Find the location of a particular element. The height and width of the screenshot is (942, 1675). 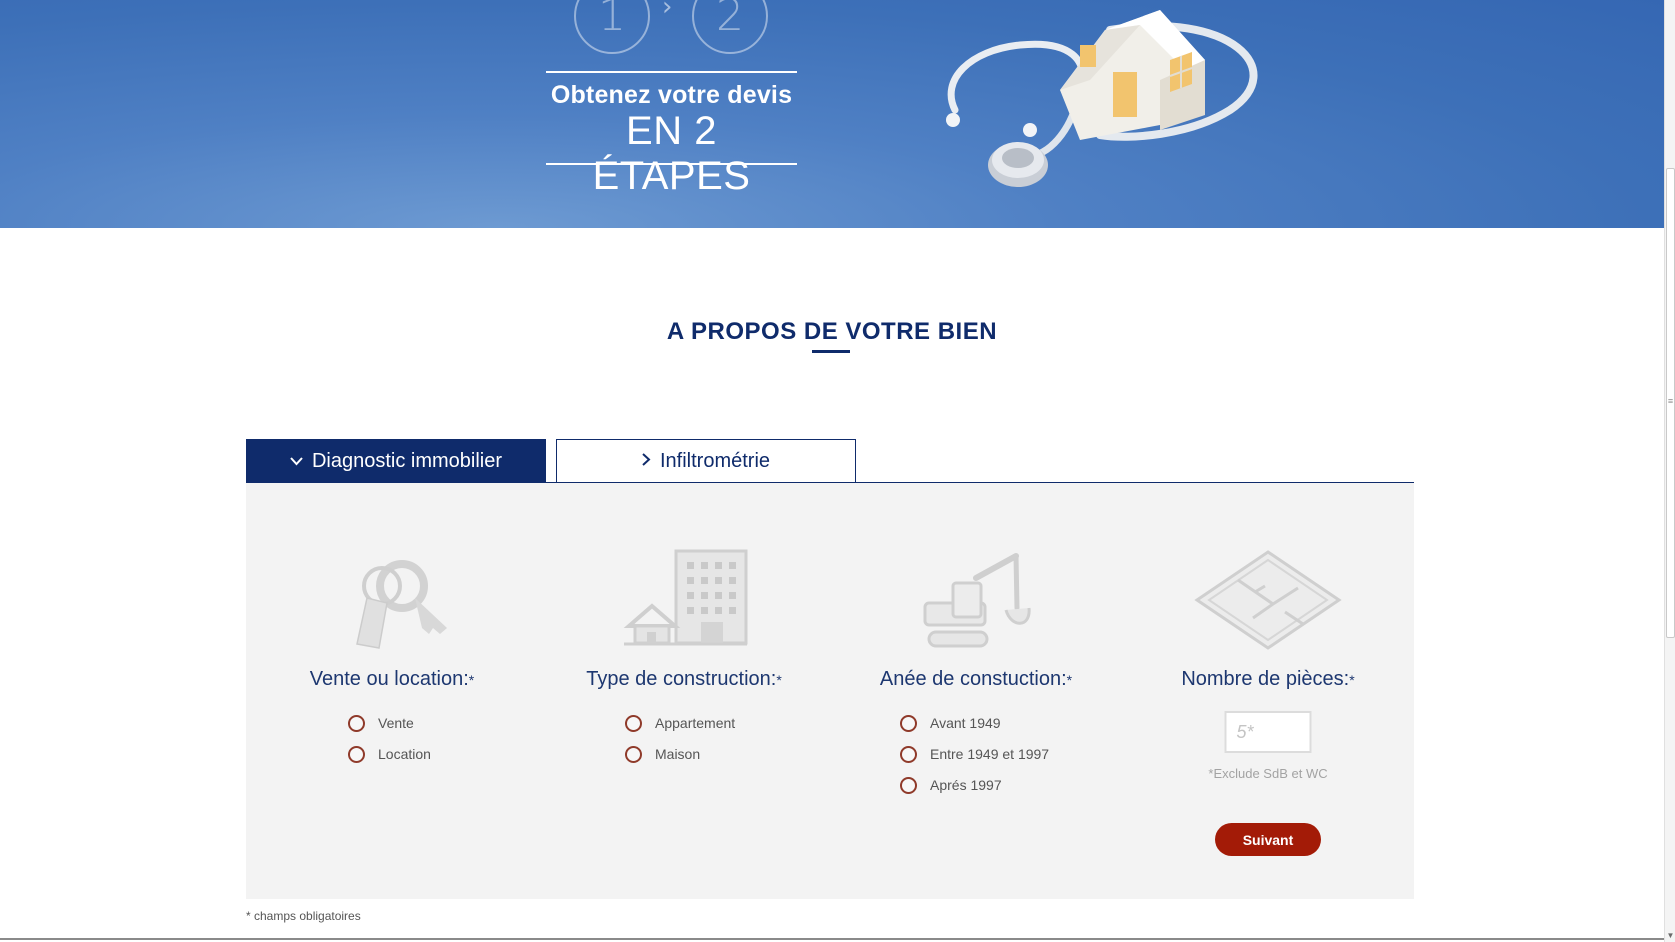

rooms-note: *Exclude SdB et WC is located at coordinates (1268, 773).